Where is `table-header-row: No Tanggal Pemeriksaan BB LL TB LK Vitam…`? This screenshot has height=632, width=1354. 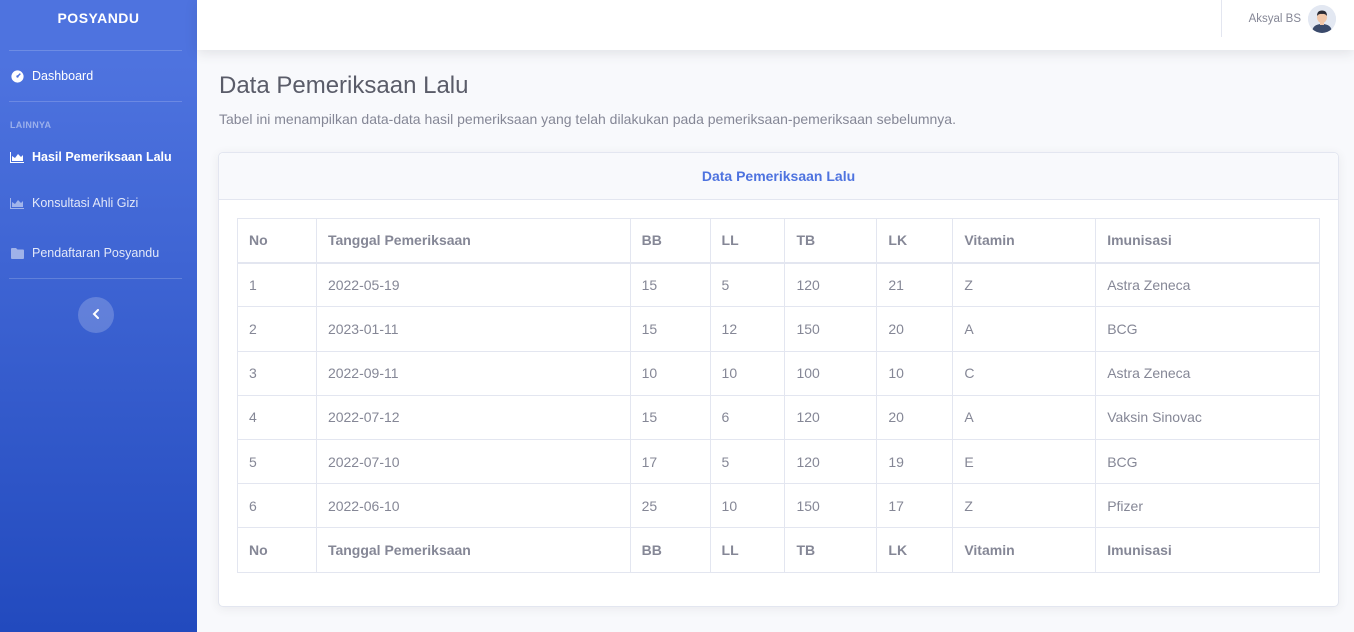
table-header-row: No Tanggal Pemeriksaan BB LL TB LK Vitam… is located at coordinates (778, 240).